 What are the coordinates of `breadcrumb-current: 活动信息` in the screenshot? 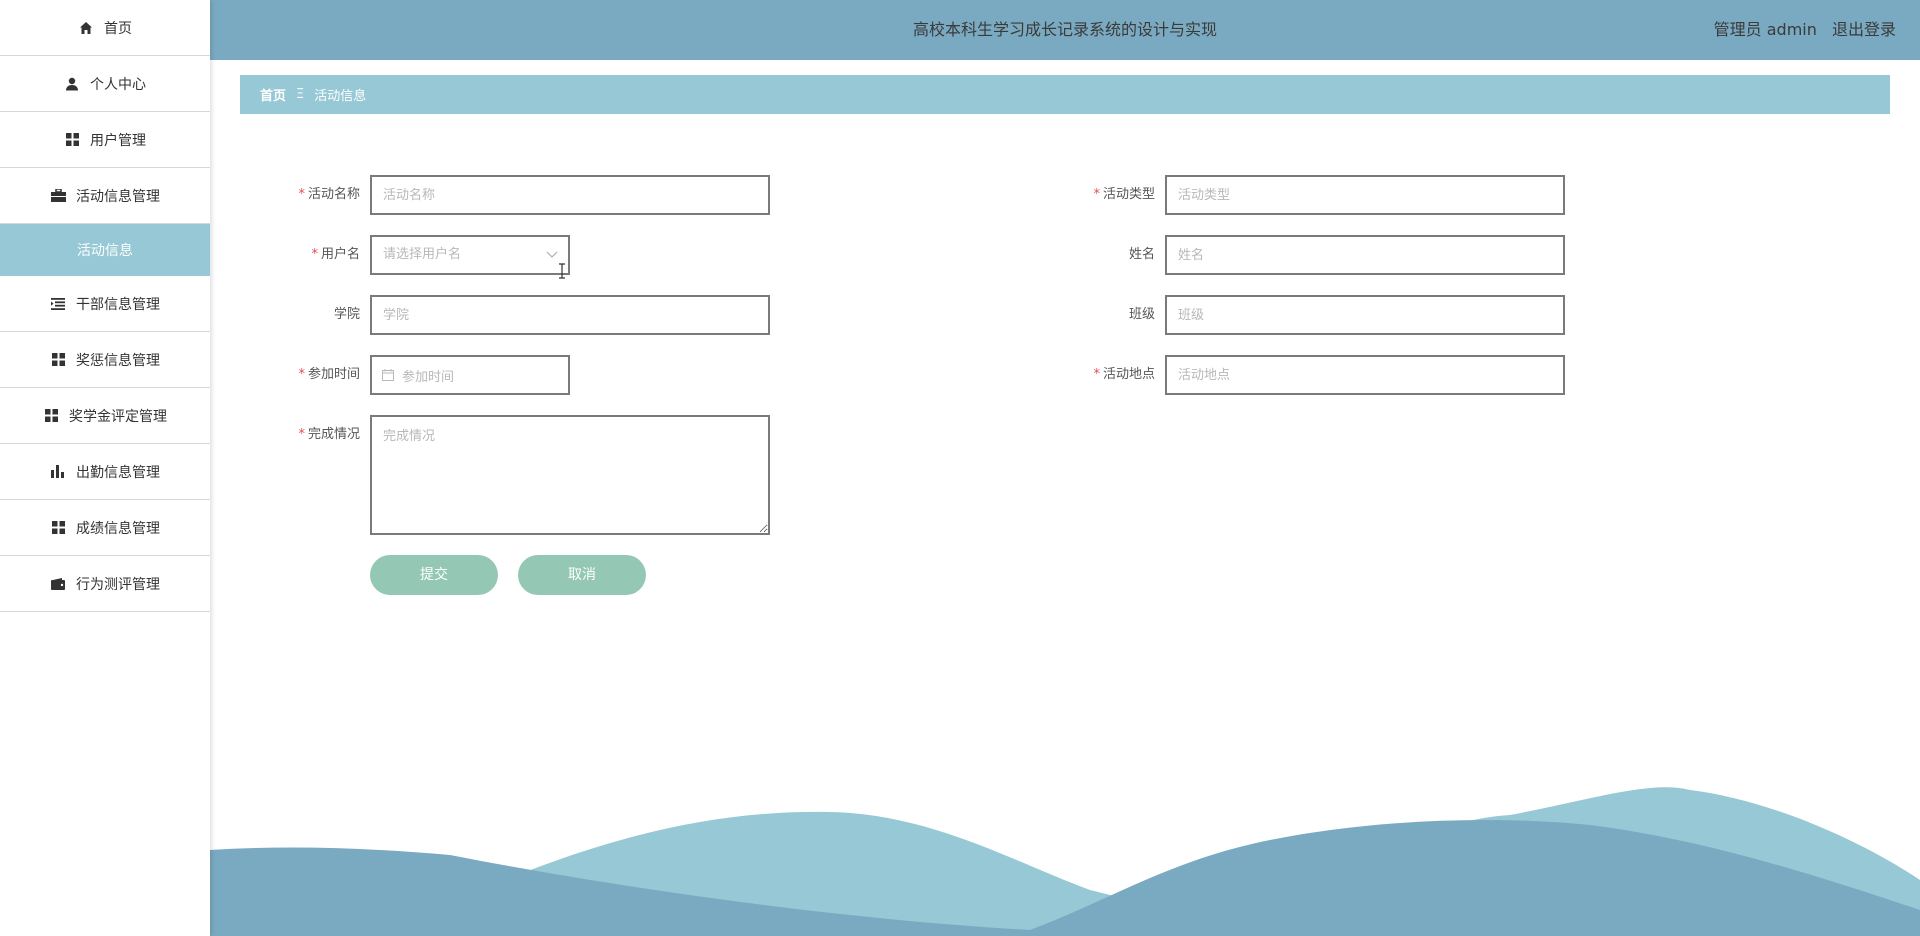 It's located at (340, 96).